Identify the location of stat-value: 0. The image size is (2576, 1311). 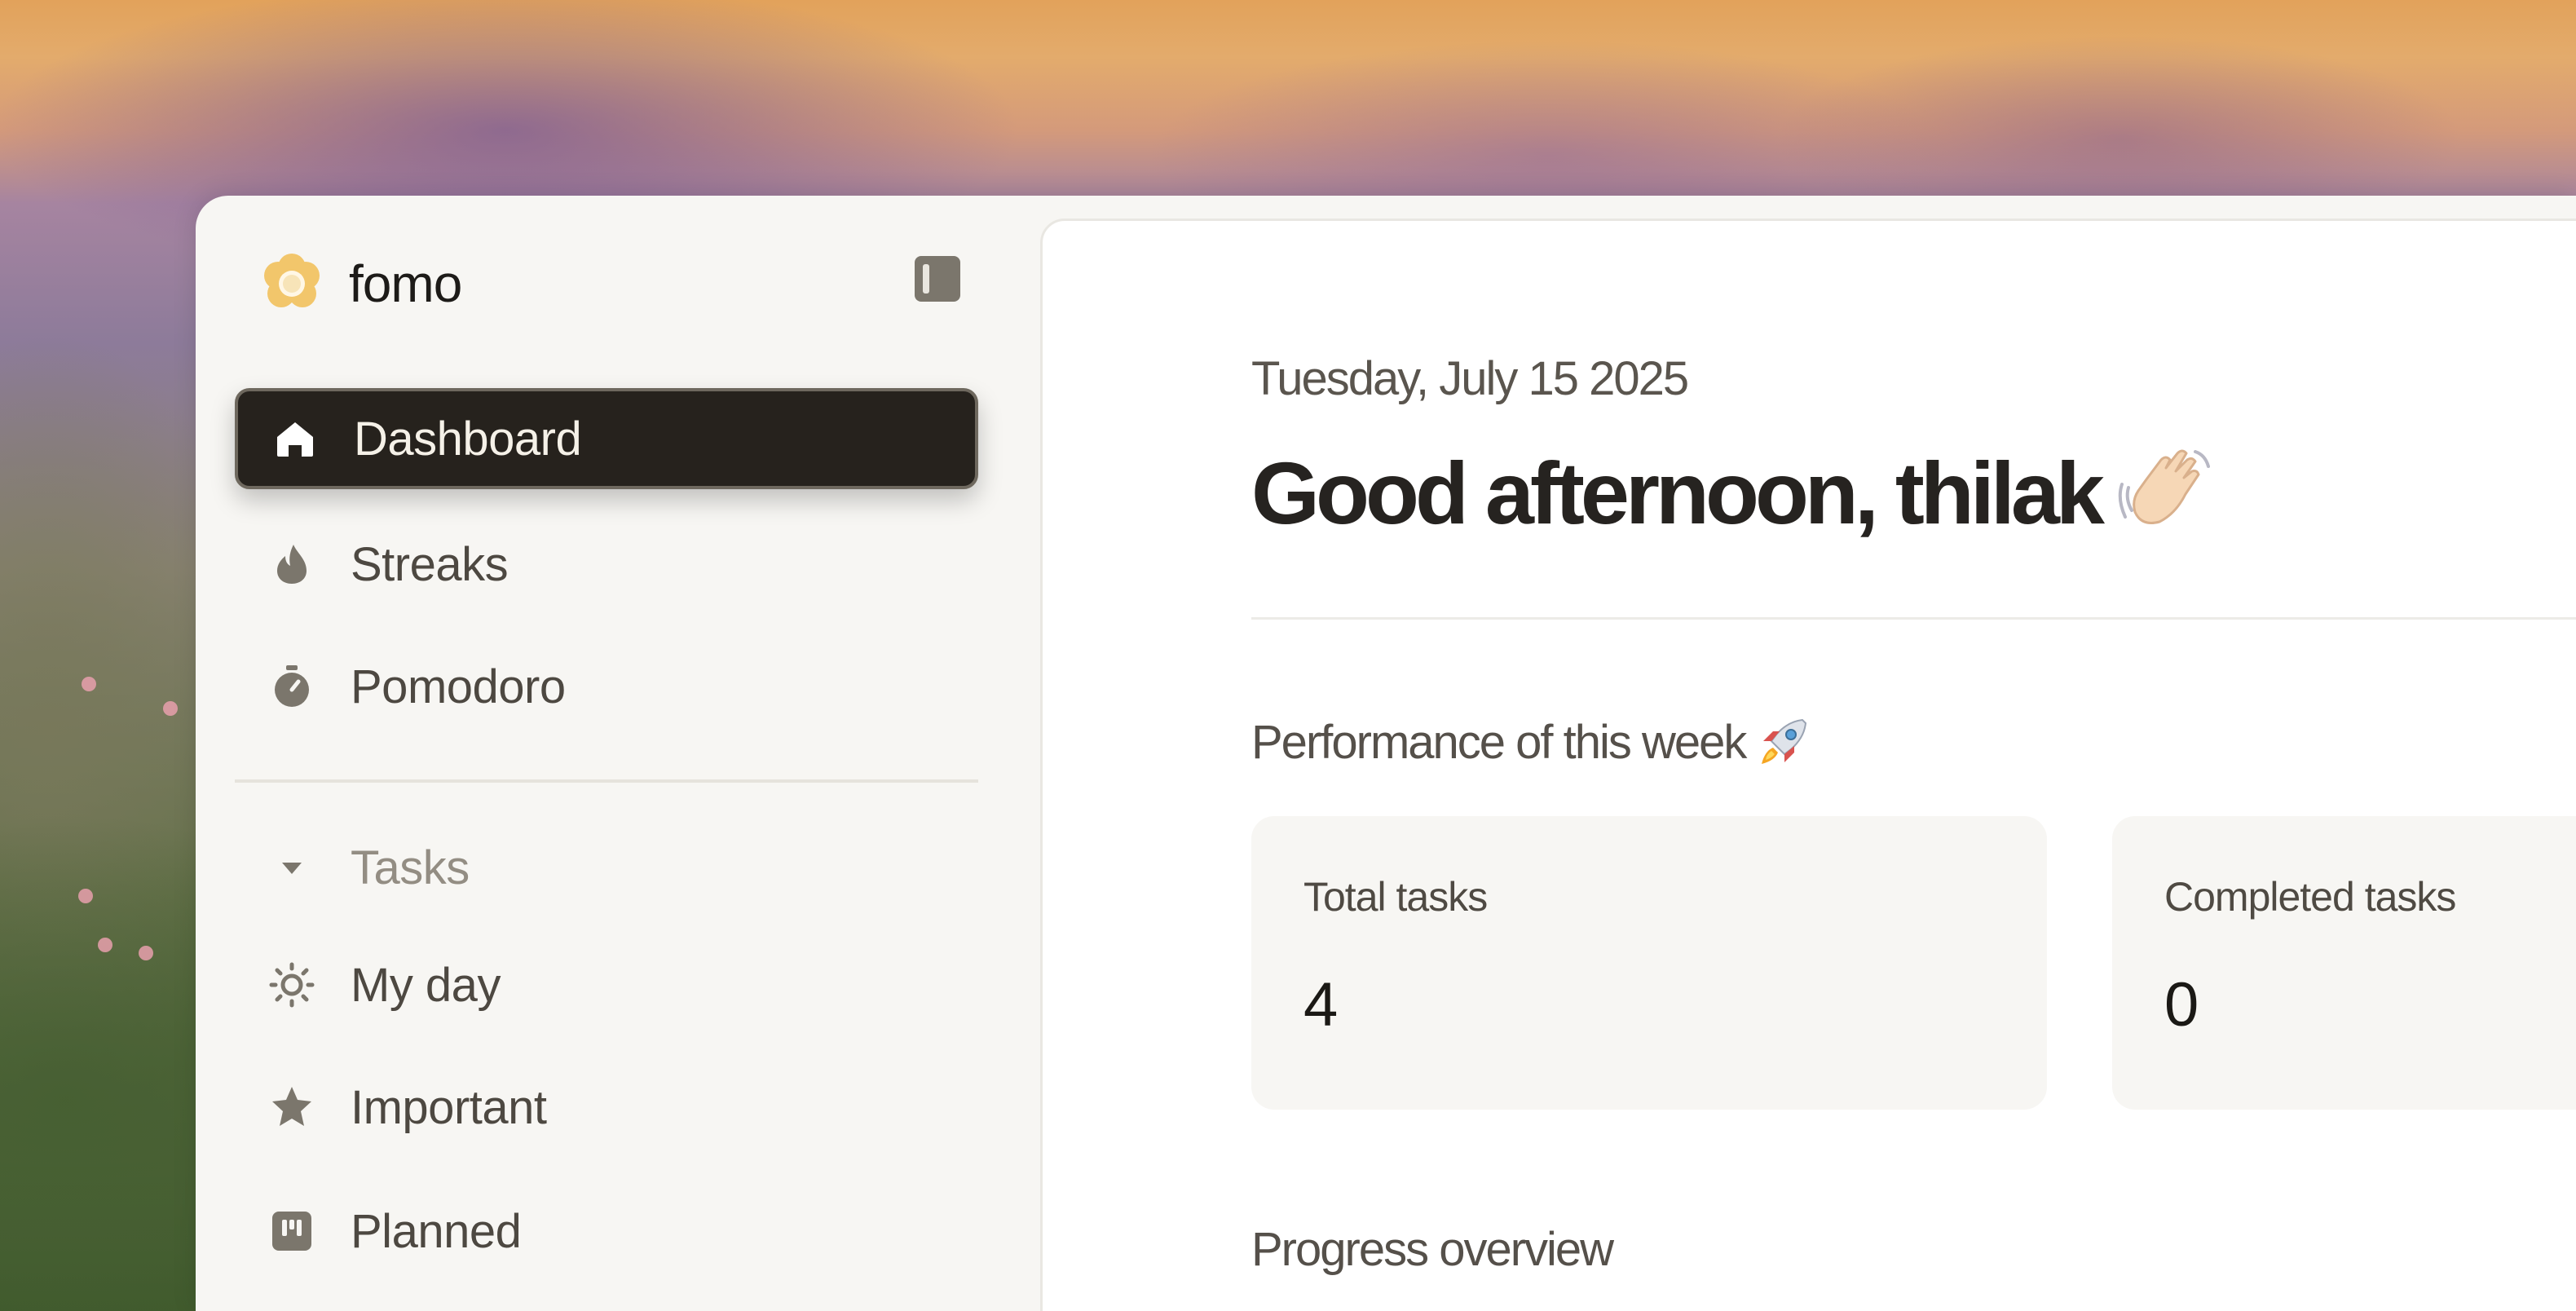
(2181, 1005).